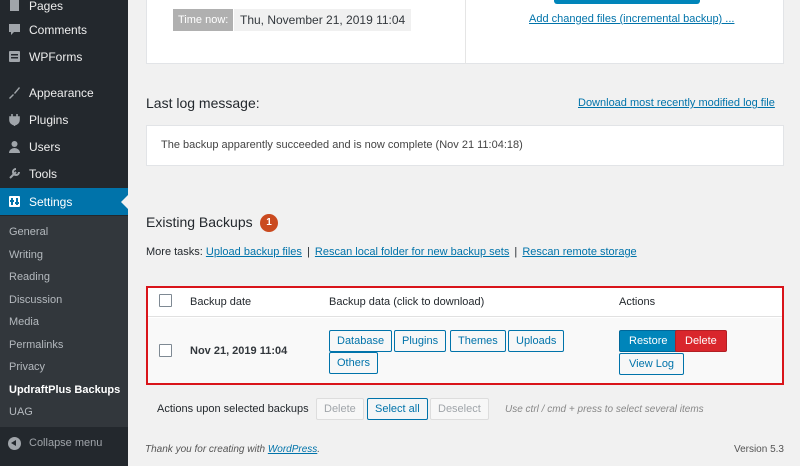 This screenshot has height=466, width=800. I want to click on time-now-value: Thu, November 21, 2019 11:04, so click(323, 20).